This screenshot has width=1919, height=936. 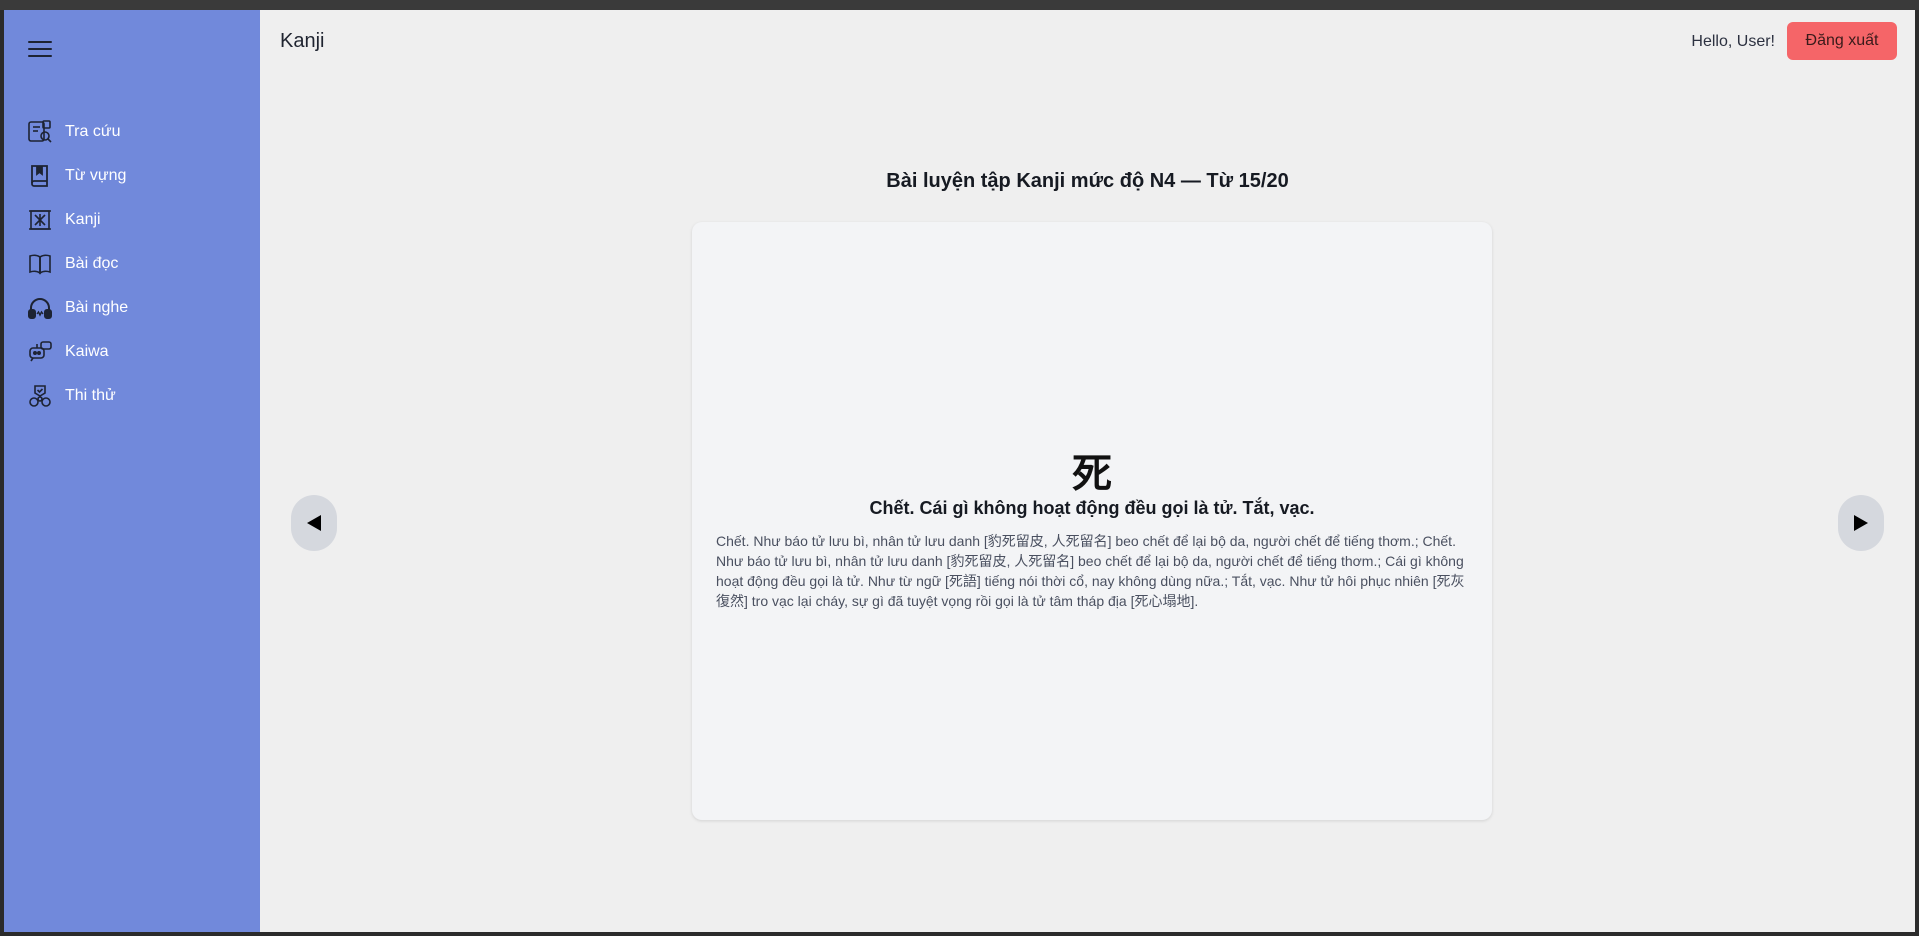 I want to click on headphones-icon, so click(x=40, y=308).